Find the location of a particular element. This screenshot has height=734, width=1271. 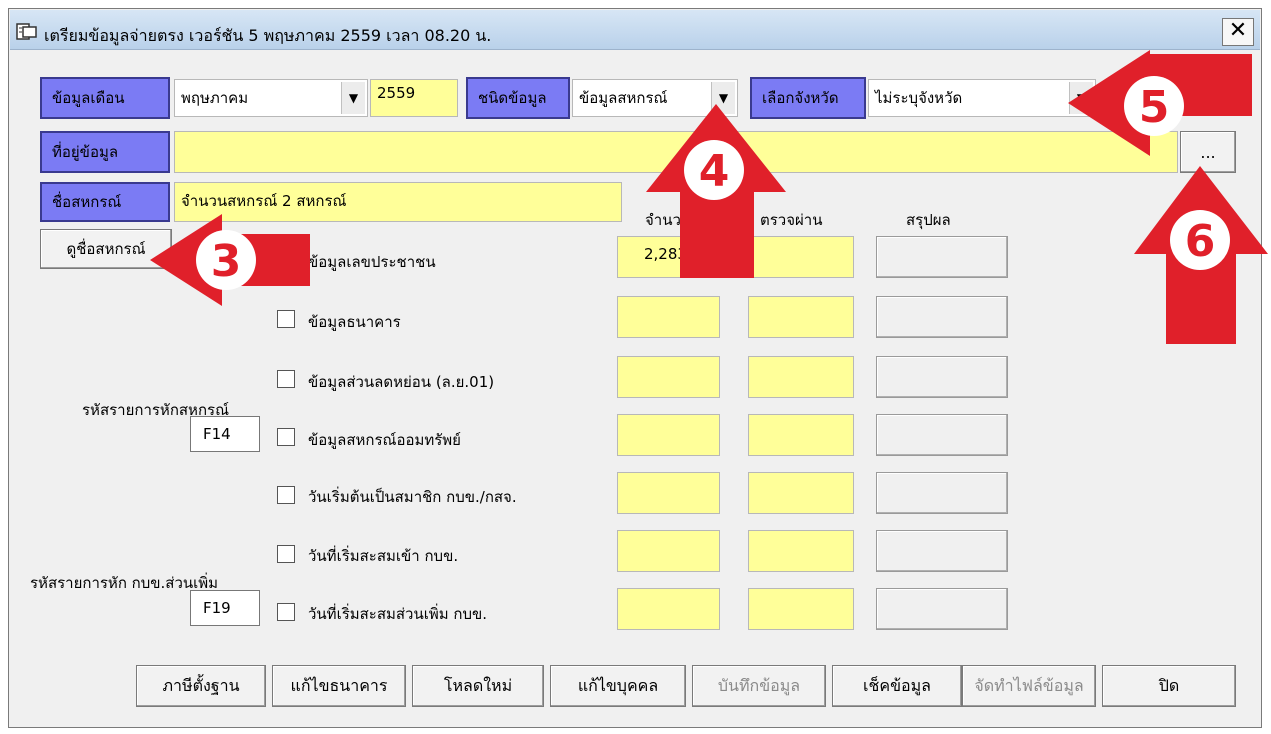

annotation-number-4: 4 is located at coordinates (714, 171).